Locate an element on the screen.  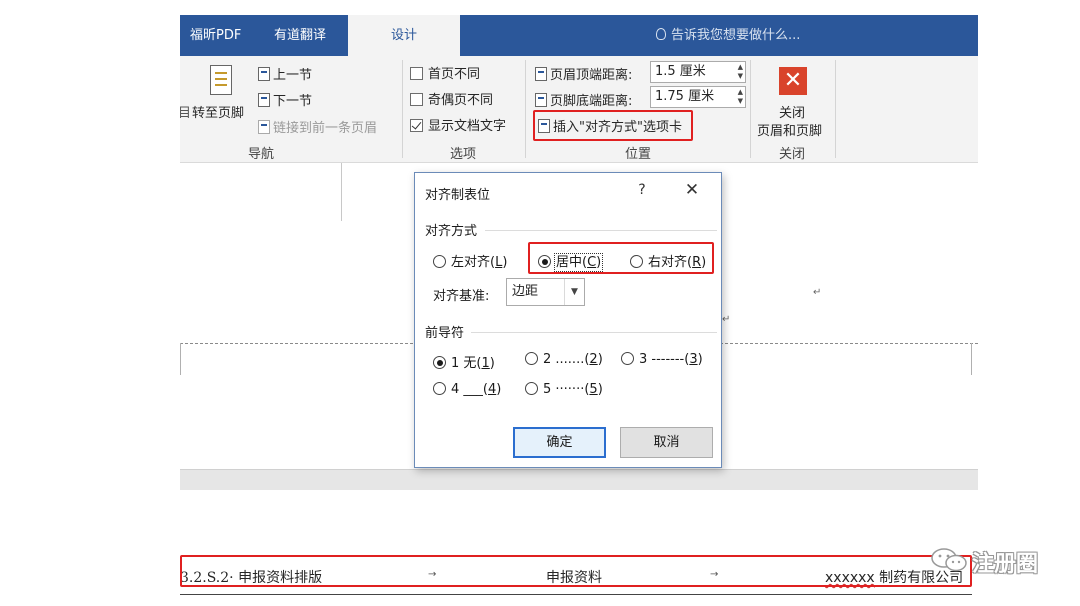
footer-bottom-distance-text: 页脚底端距离: is located at coordinates (591, 101).